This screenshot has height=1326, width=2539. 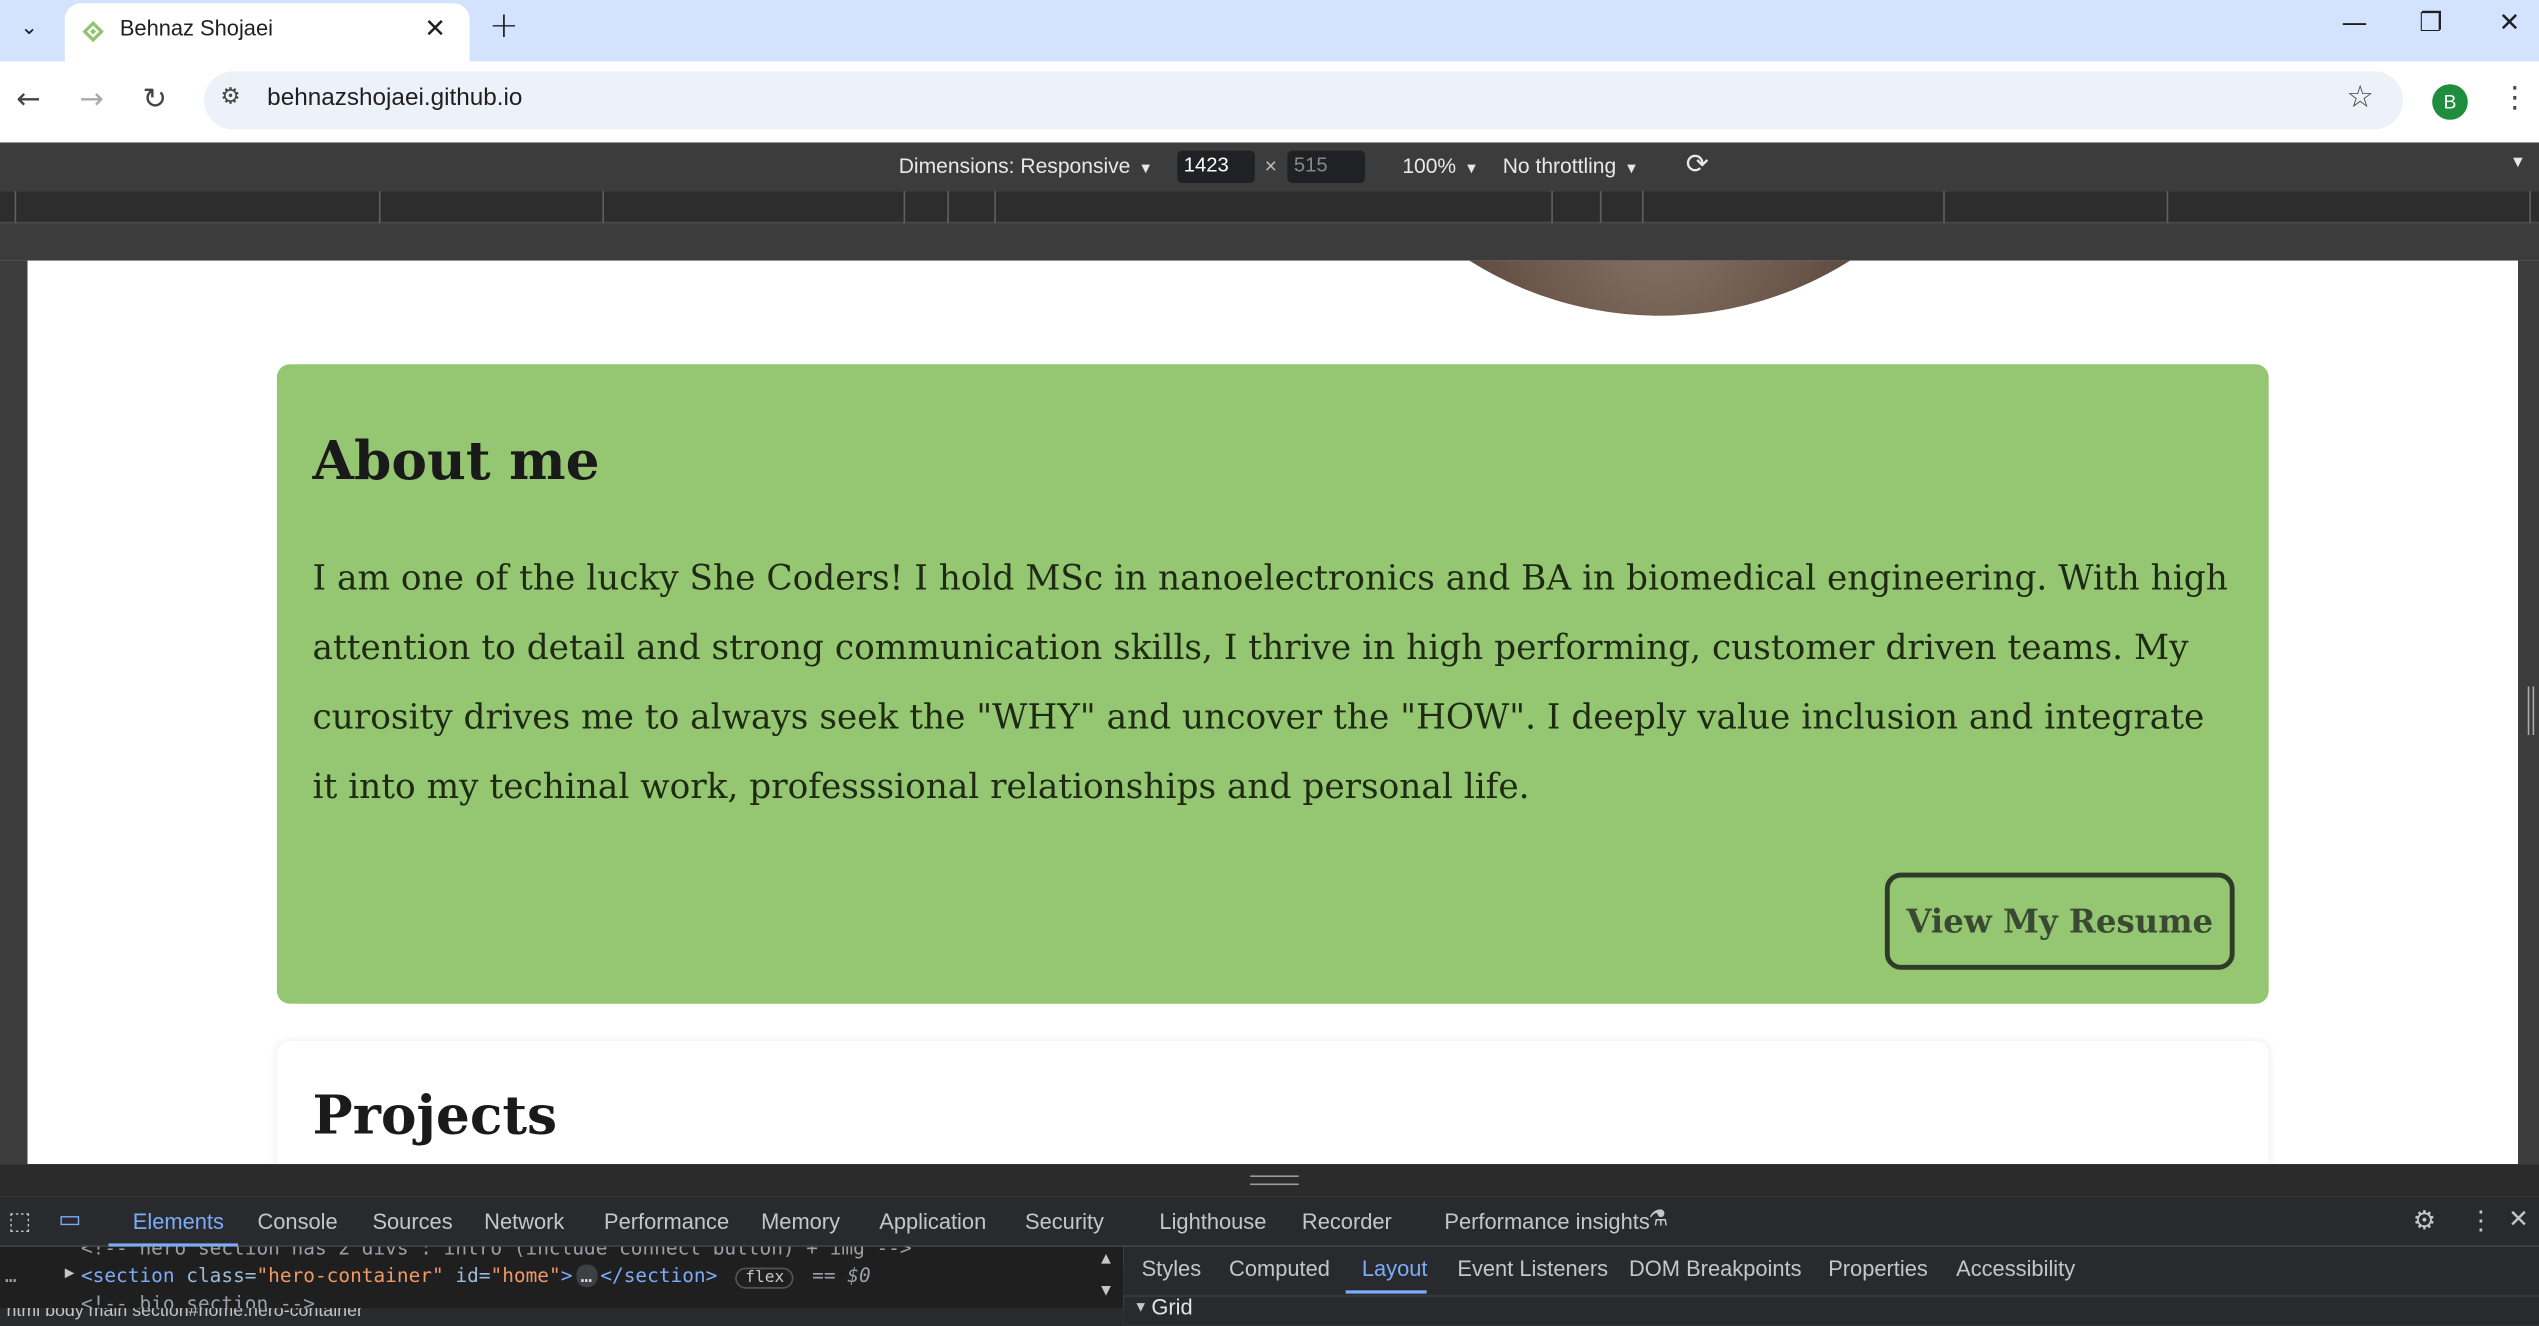 I want to click on attr-class-name: class=, so click(x=221, y=1276).